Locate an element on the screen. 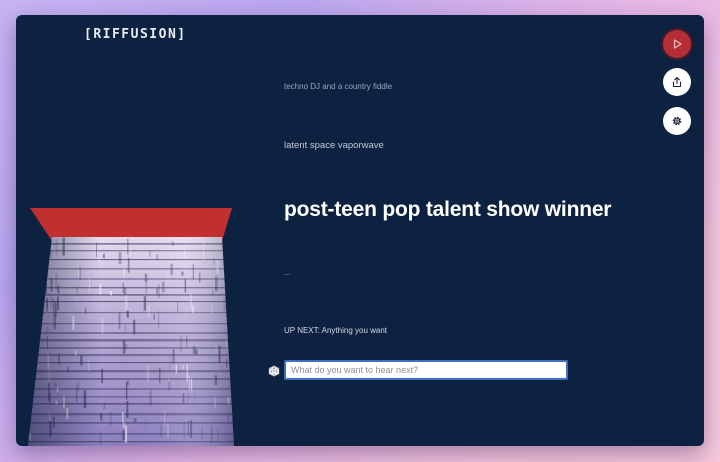  prompt-input is located at coordinates (426, 370).